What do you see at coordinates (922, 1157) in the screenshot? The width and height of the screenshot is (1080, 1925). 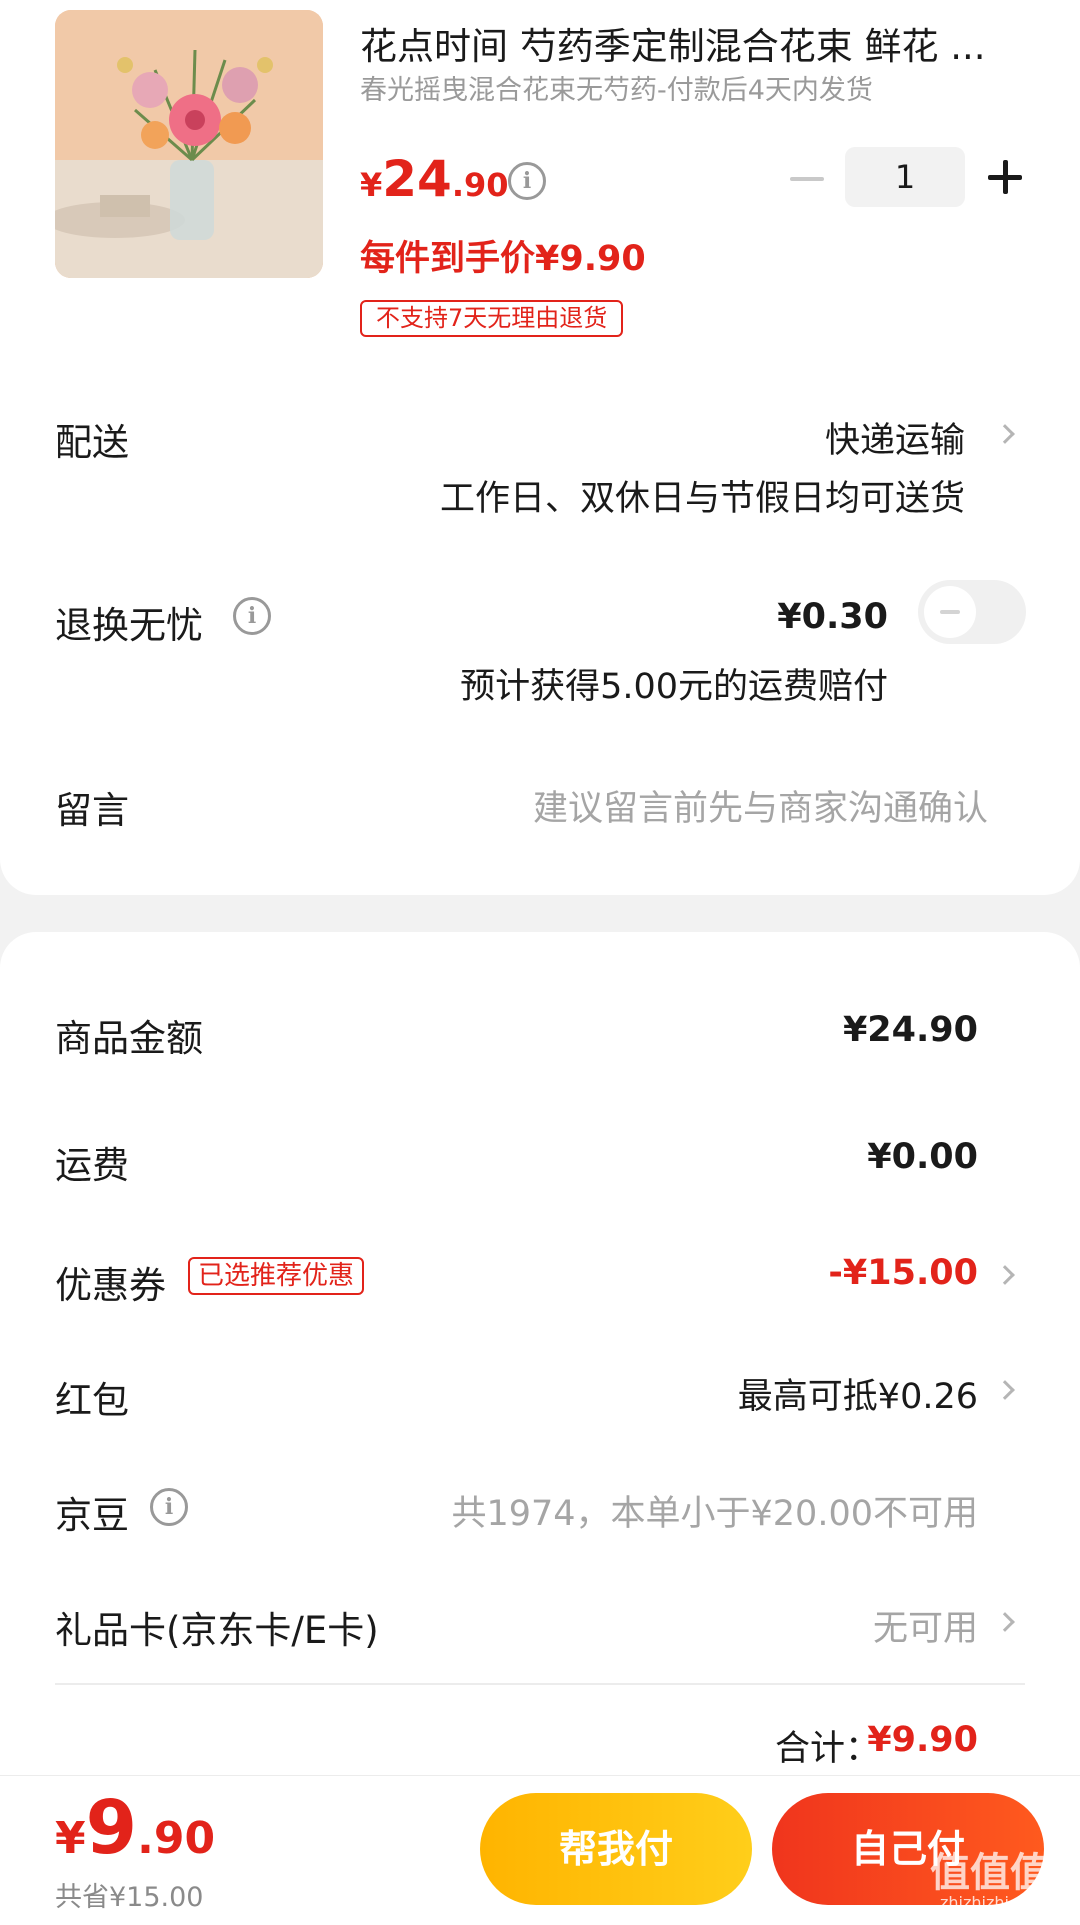 I see `shipping-fee-value: ¥0.00` at bounding box center [922, 1157].